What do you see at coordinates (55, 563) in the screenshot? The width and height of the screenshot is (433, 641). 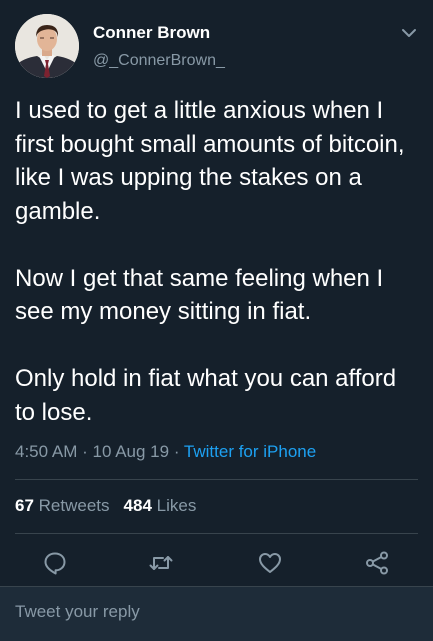 I see `reply-icon` at bounding box center [55, 563].